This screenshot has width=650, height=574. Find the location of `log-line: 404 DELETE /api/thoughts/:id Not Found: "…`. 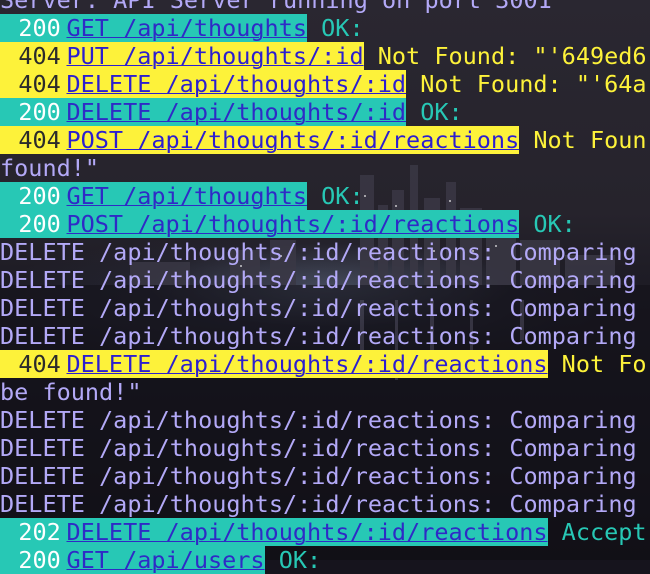

log-line: 404 DELETE /api/thoughts/:id Not Found: "… is located at coordinates (325, 84).